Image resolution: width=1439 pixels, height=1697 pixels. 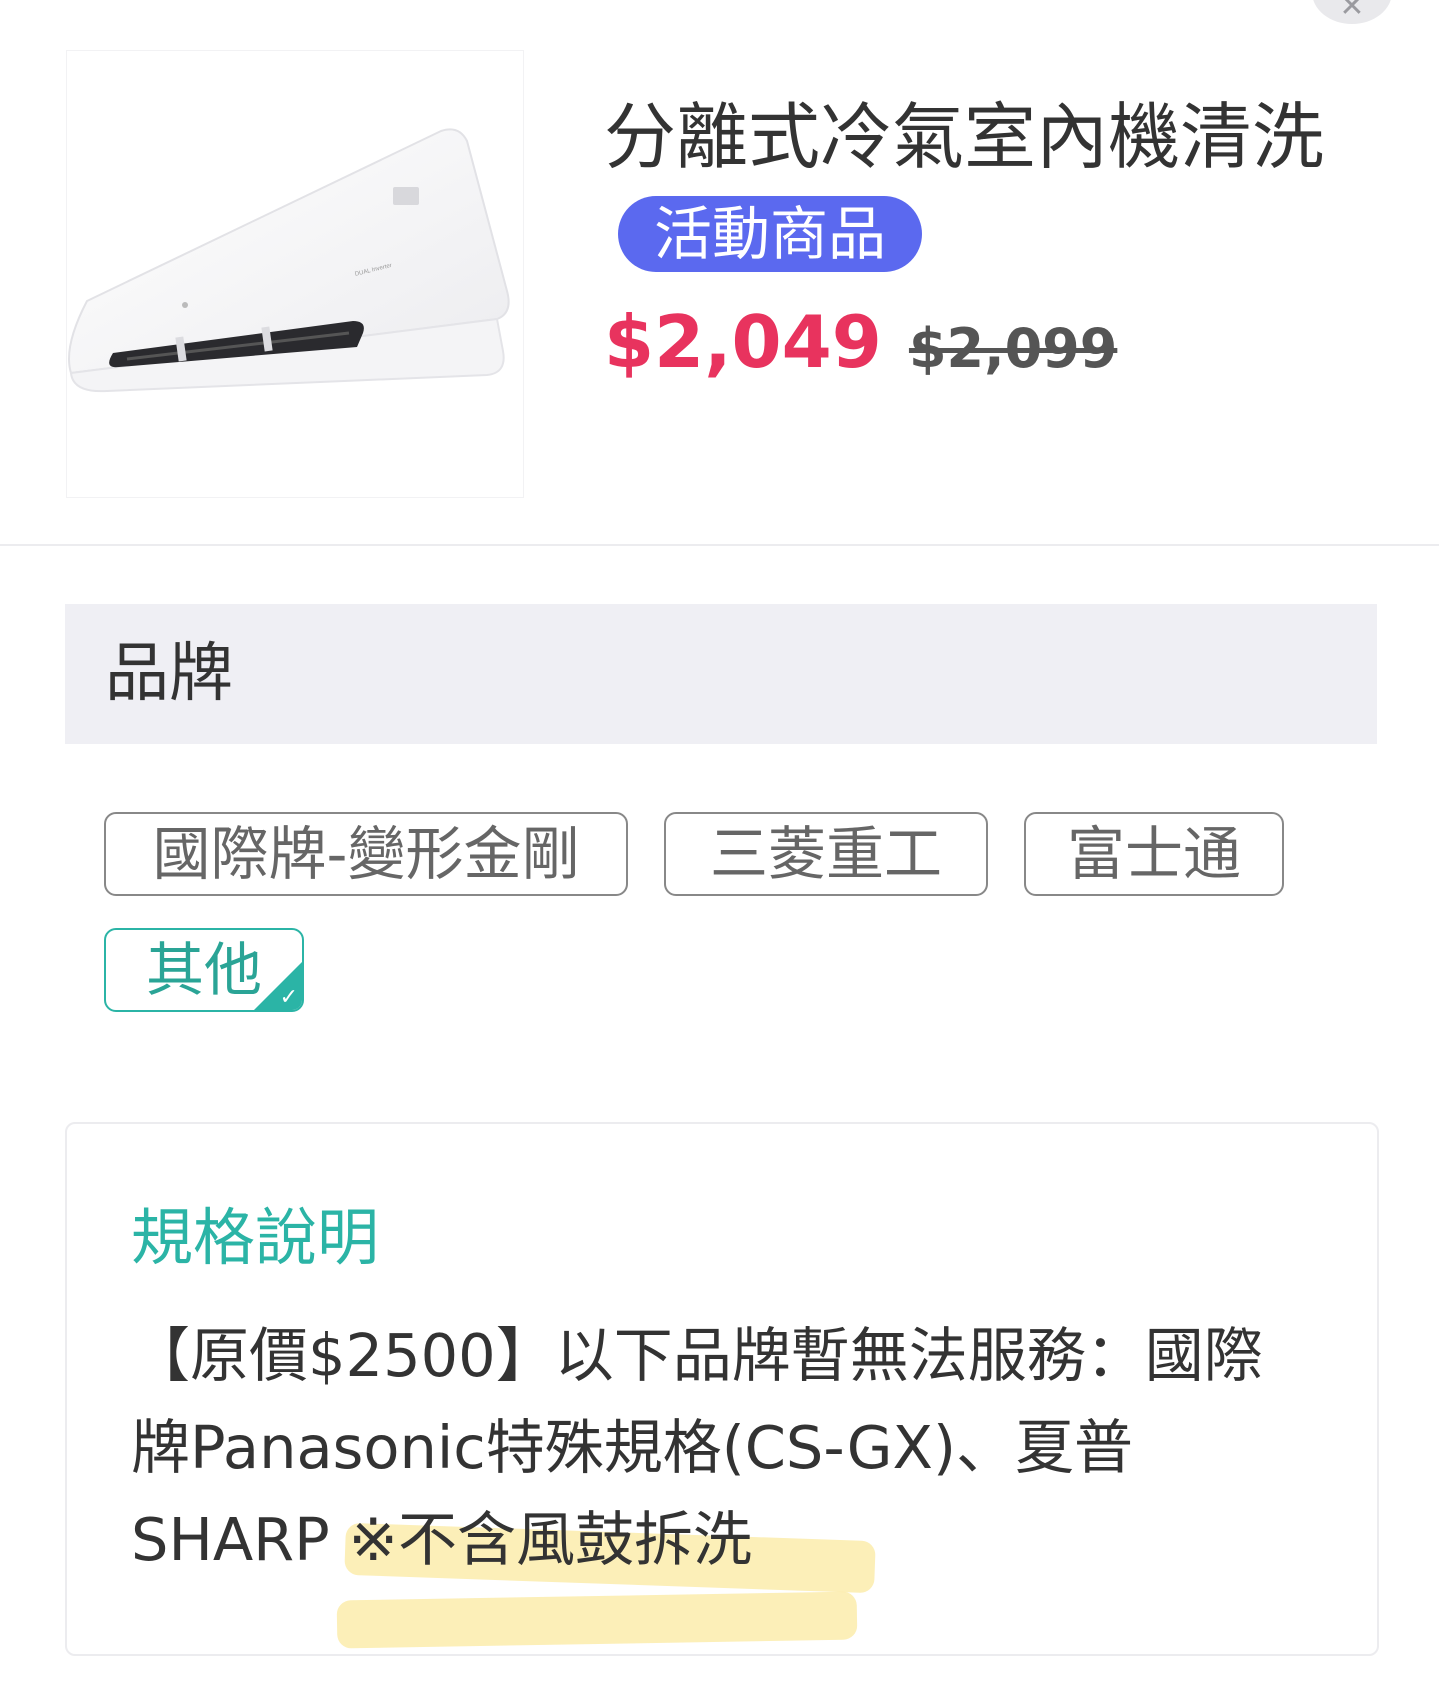 What do you see at coordinates (964, 137) in the screenshot?
I see `product-title-text: 分離式冷氣室內機清洗` at bounding box center [964, 137].